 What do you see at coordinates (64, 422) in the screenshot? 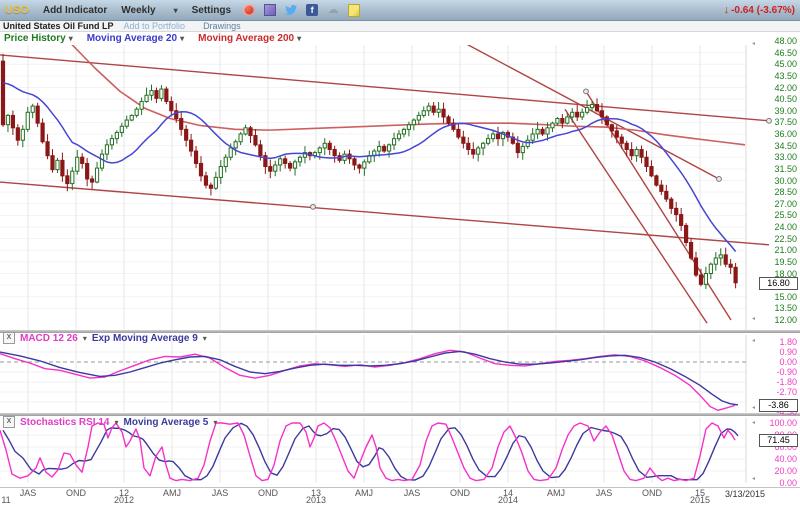
I see `stochastics-label: Stochastics RSI 14` at bounding box center [64, 422].